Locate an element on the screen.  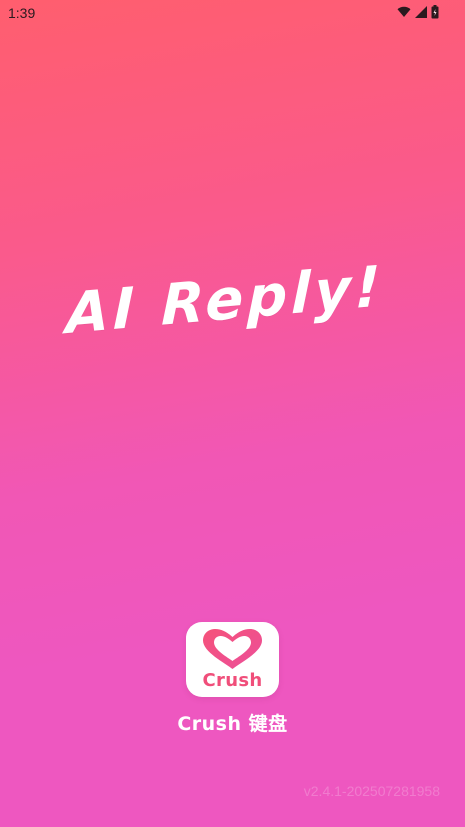
wifi-icon is located at coordinates (404, 12).